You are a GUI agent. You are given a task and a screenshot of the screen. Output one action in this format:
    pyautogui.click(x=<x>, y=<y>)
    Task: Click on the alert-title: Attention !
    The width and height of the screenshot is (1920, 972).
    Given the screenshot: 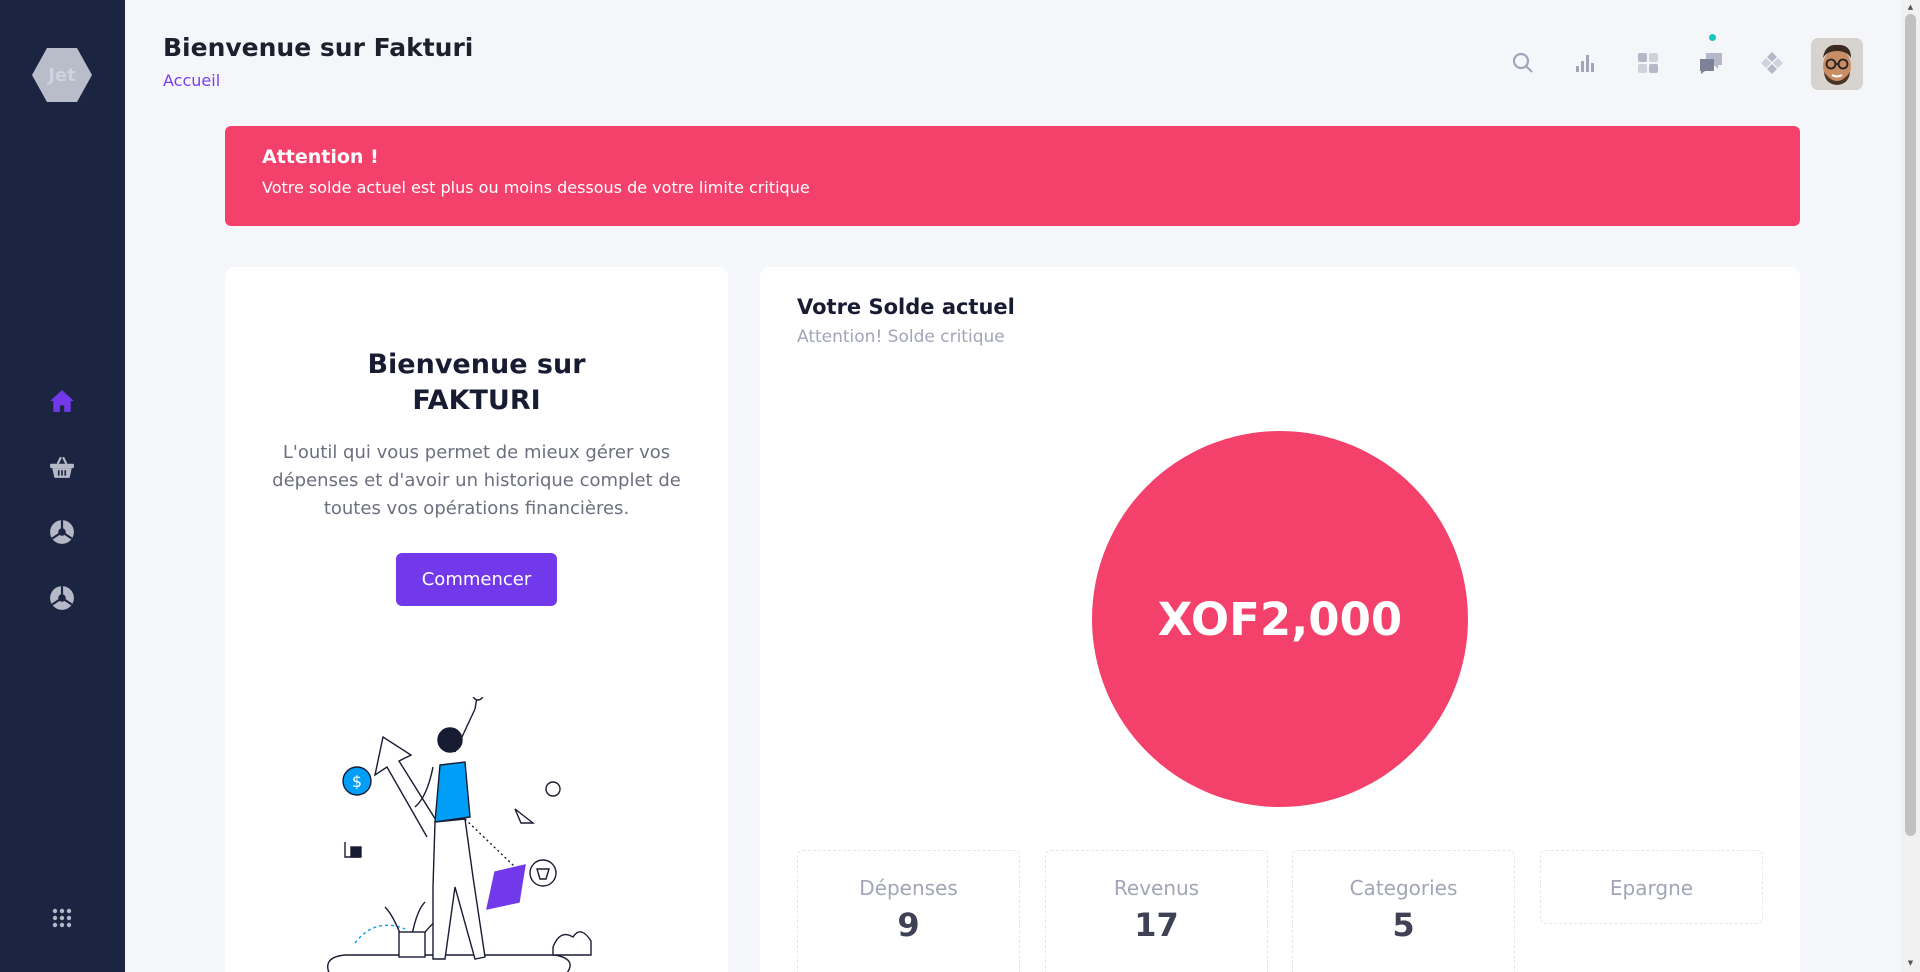 What is the action you would take?
    pyautogui.click(x=320, y=157)
    